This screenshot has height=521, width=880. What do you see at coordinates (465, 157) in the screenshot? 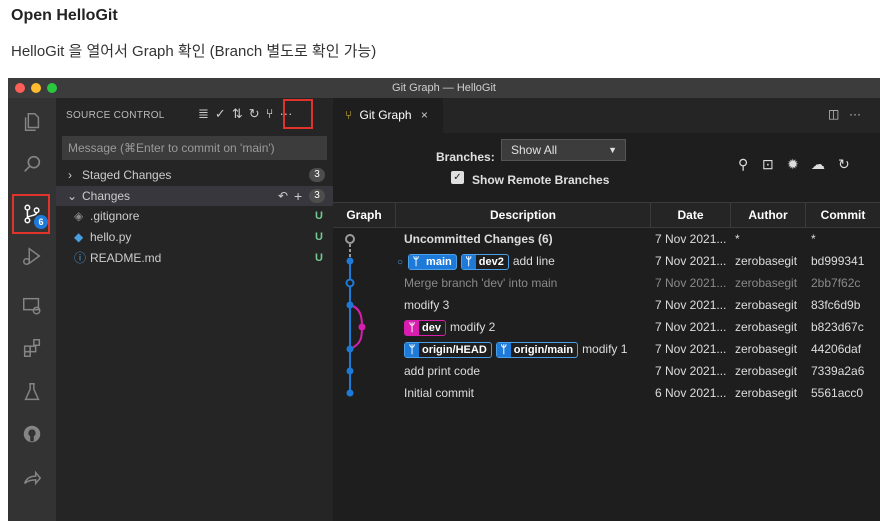
I see `branches-label: Branches:` at bounding box center [465, 157].